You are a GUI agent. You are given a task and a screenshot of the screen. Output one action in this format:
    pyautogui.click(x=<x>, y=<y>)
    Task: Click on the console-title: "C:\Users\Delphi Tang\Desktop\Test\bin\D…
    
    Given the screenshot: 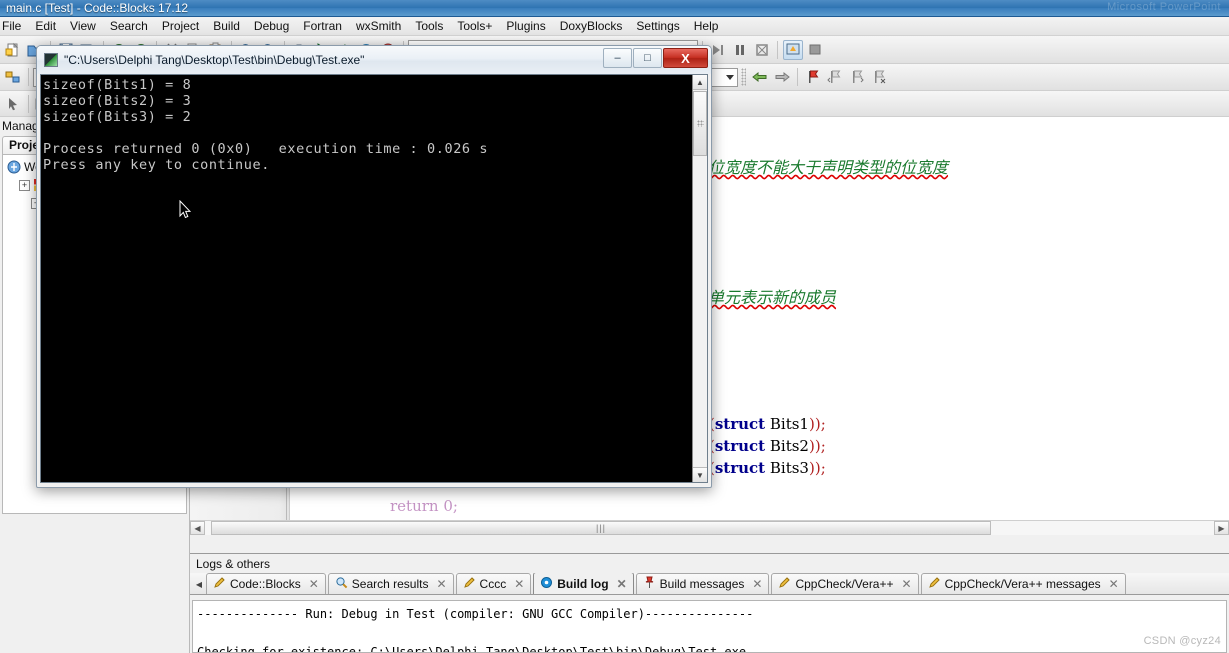 What is the action you would take?
    pyautogui.click(x=214, y=60)
    